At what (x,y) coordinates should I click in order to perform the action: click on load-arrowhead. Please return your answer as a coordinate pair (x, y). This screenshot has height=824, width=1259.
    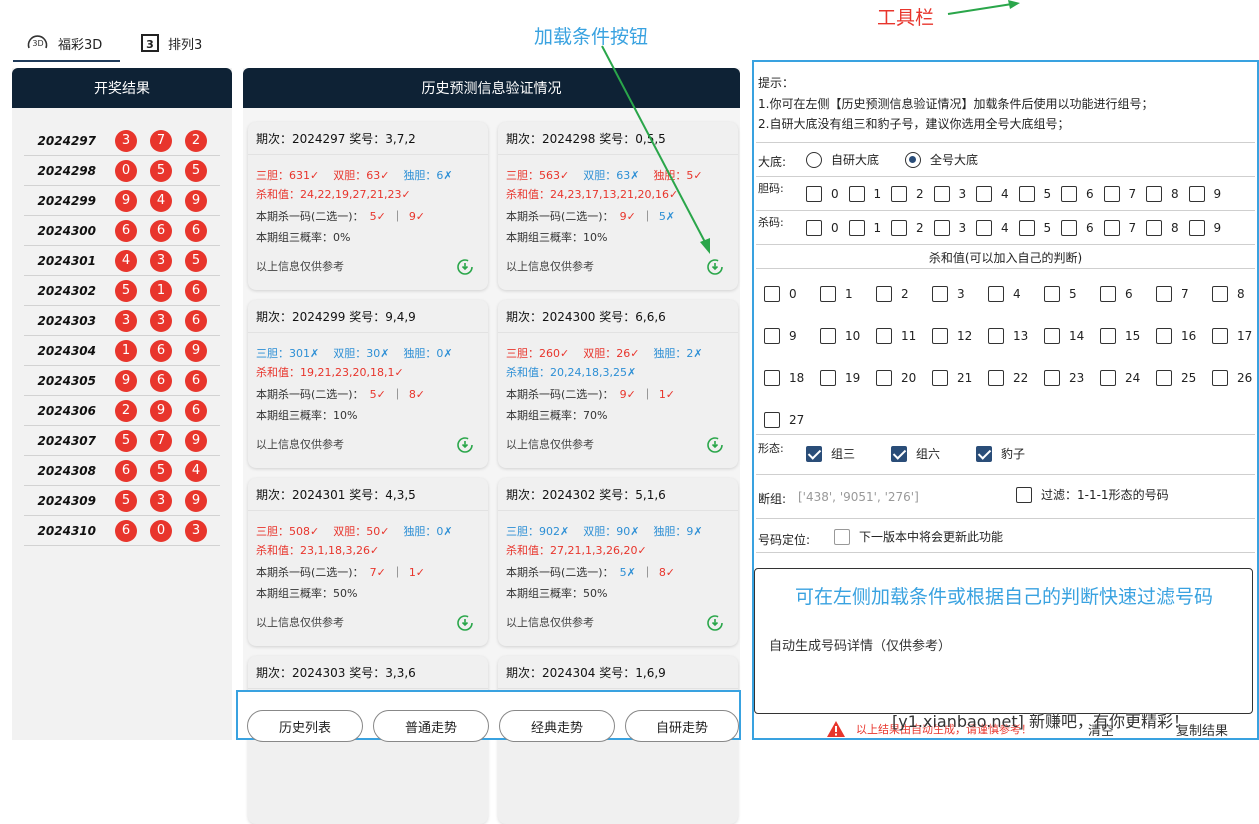
    Looking at the image, I should click on (705, 246).